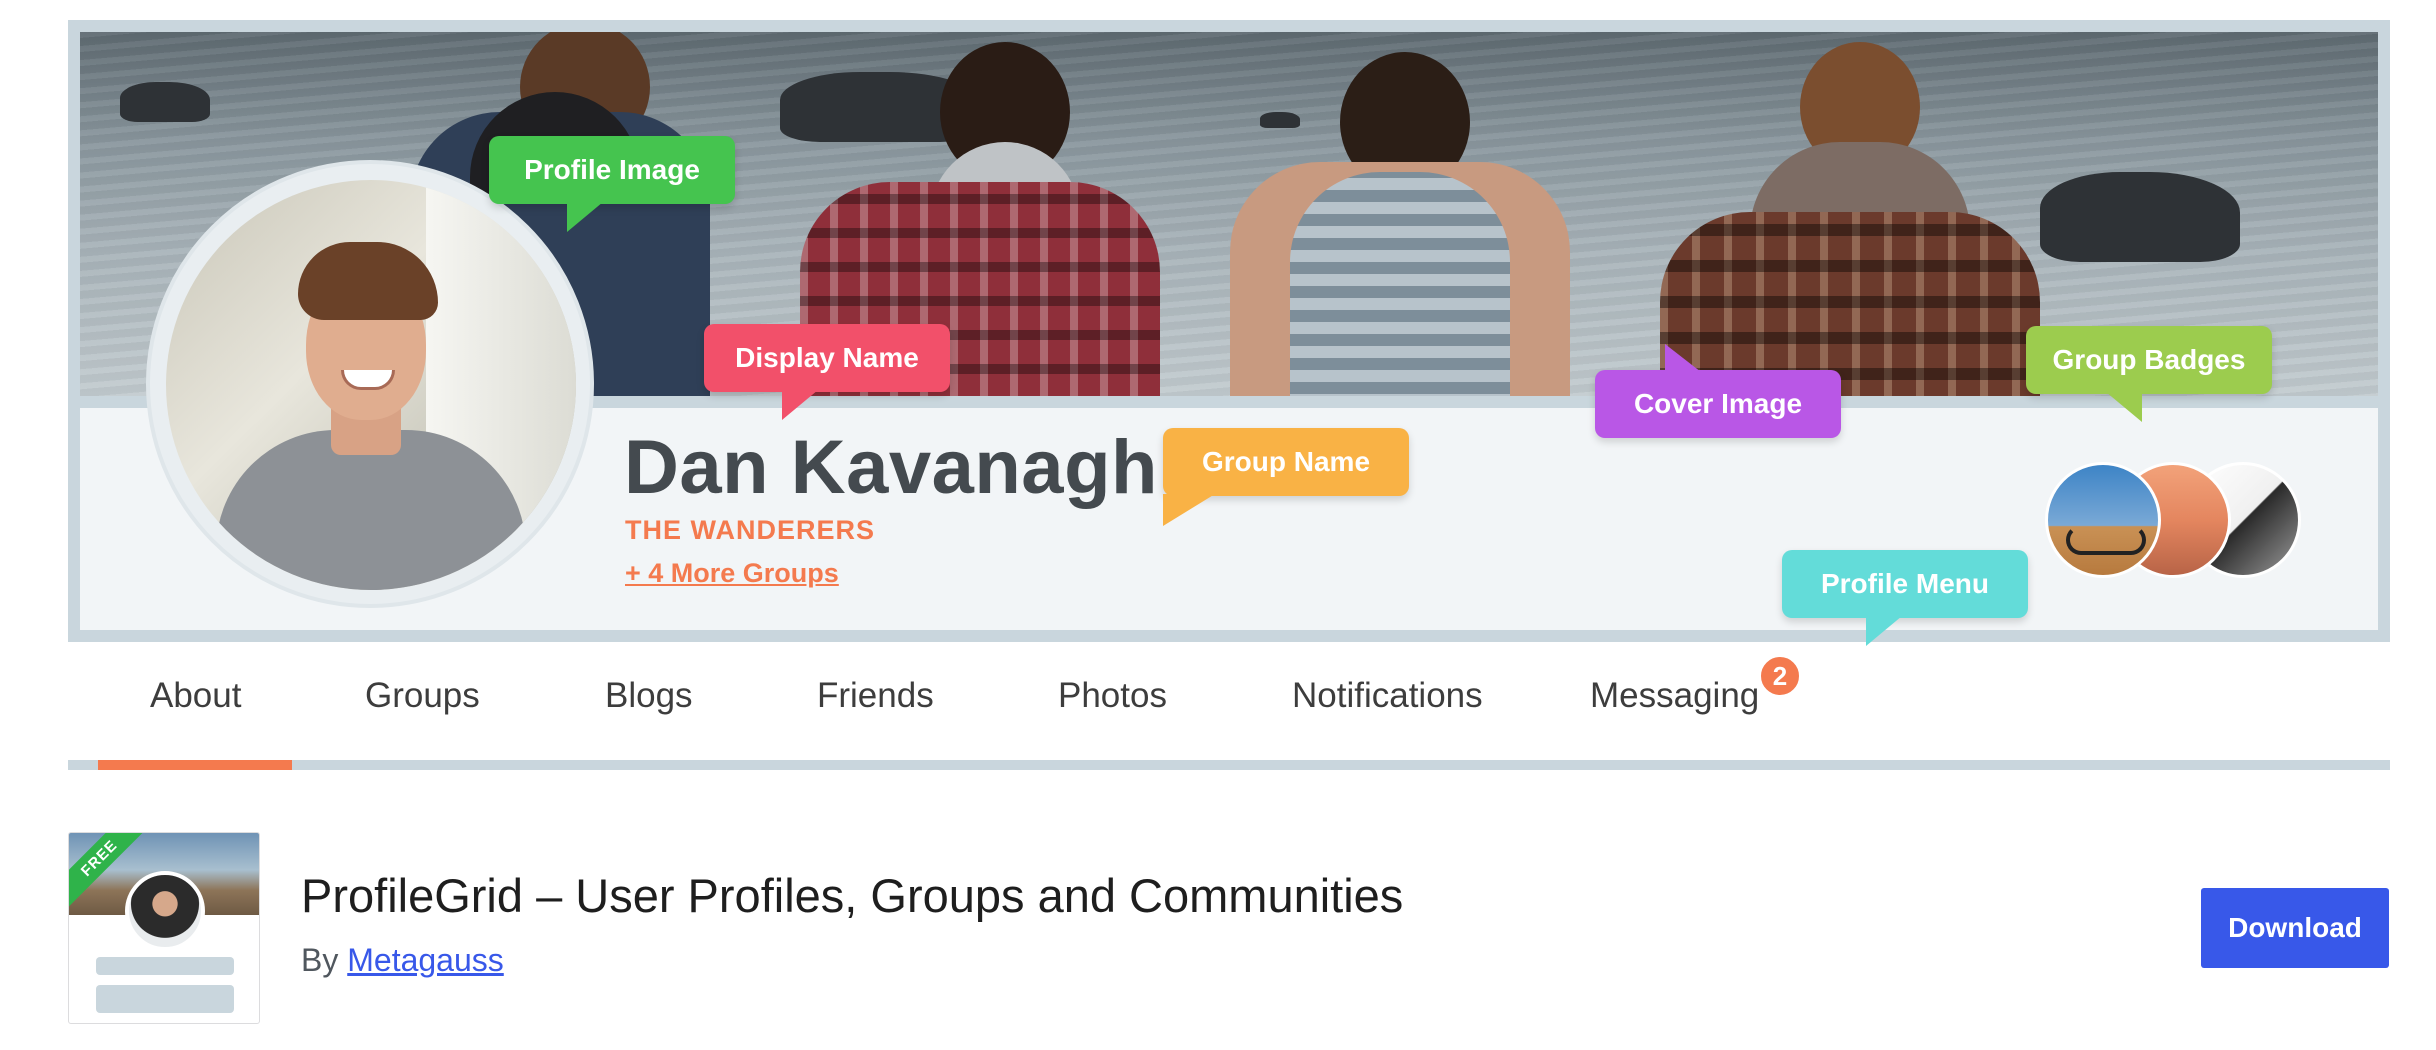  I want to click on tab-friends: Friends, so click(875, 706).